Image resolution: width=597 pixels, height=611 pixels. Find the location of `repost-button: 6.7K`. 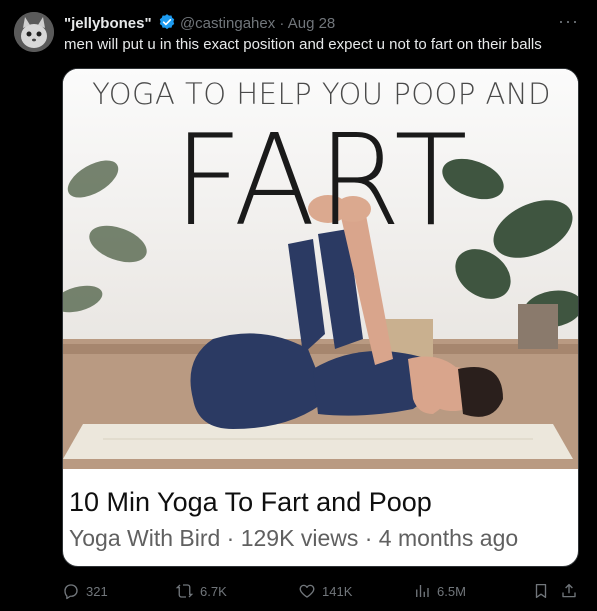

repost-button: 6.7K is located at coordinates (201, 591).